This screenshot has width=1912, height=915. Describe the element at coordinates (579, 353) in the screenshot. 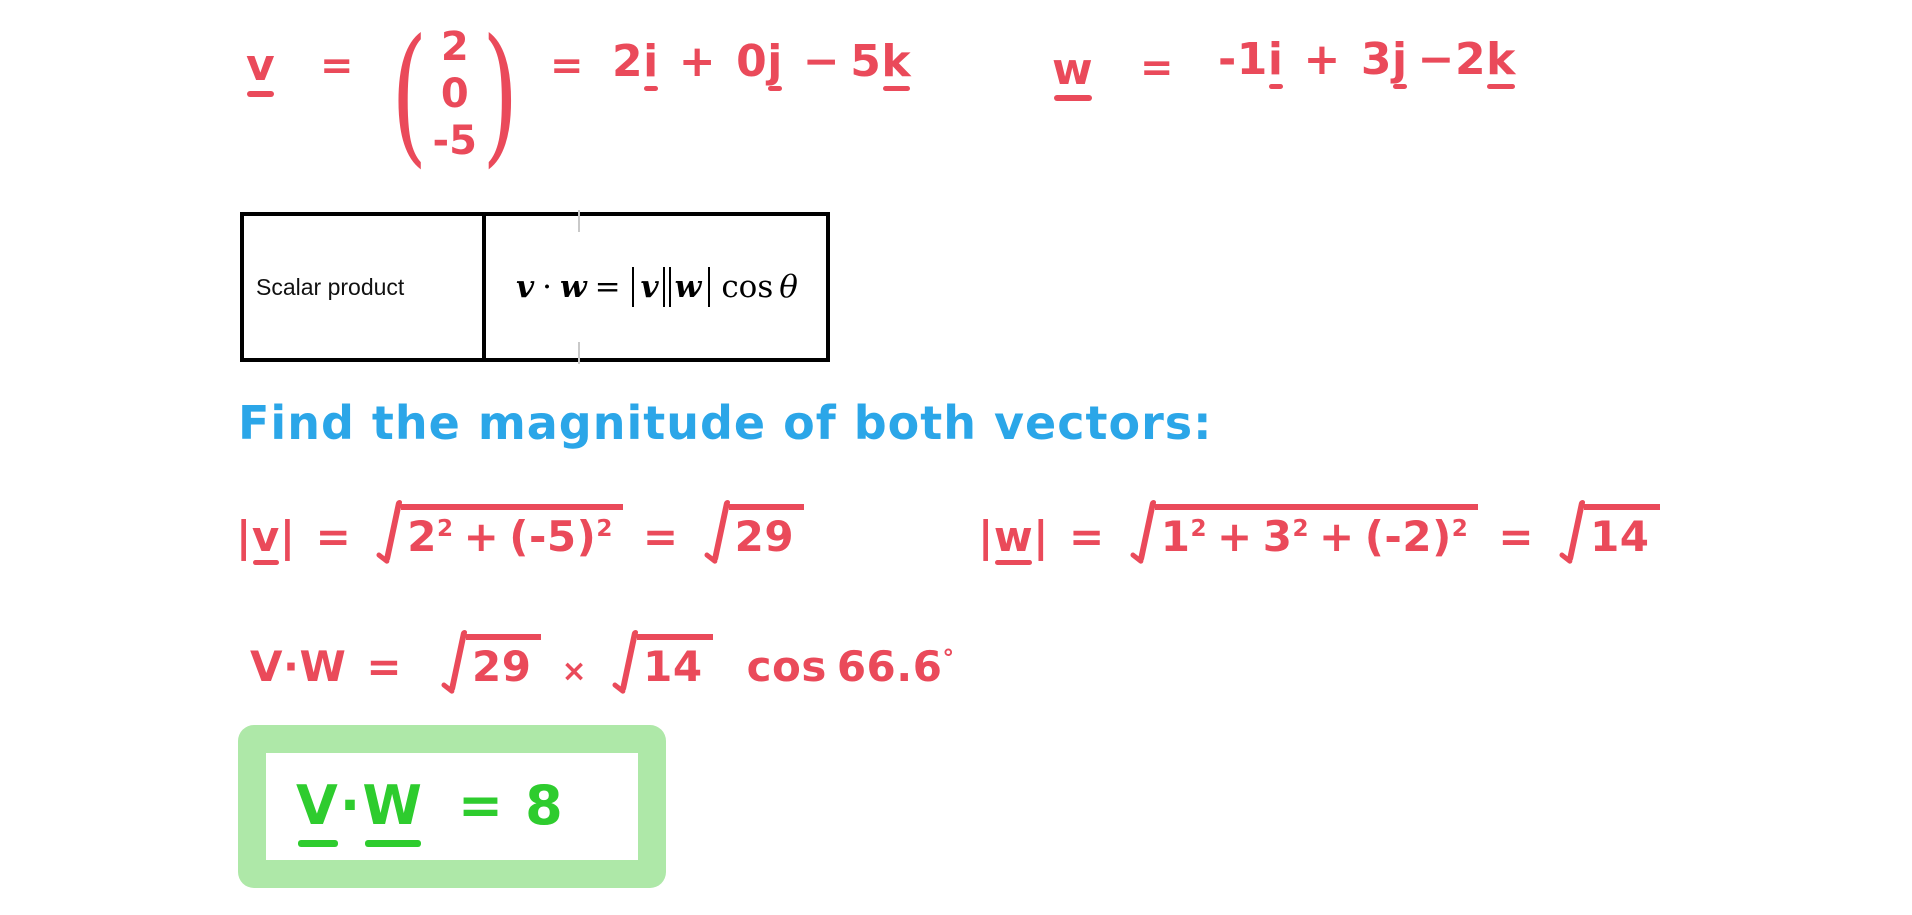

I see `ghost-tick-bottom` at that location.